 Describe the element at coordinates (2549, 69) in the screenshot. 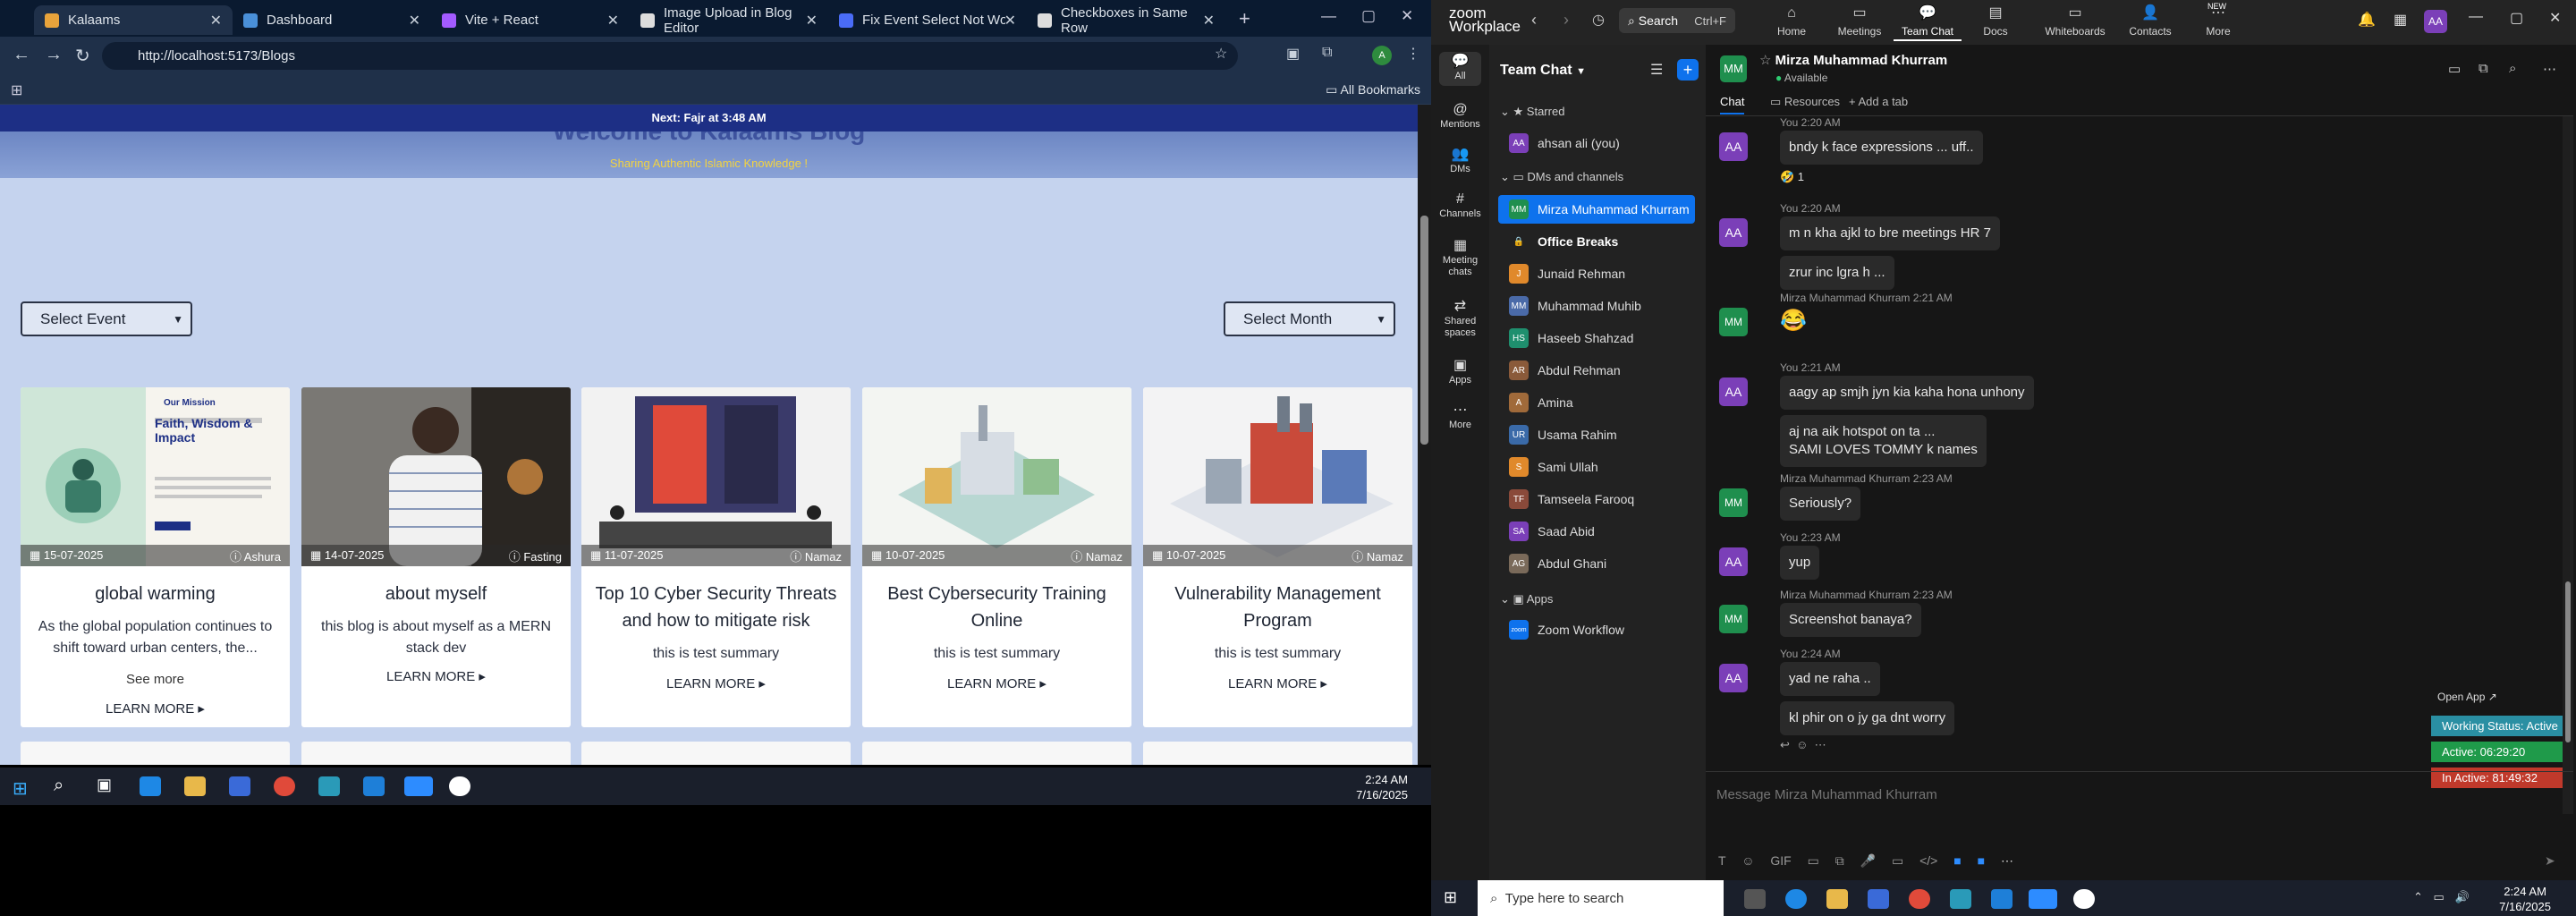

I see `more-icon: ⋯` at that location.